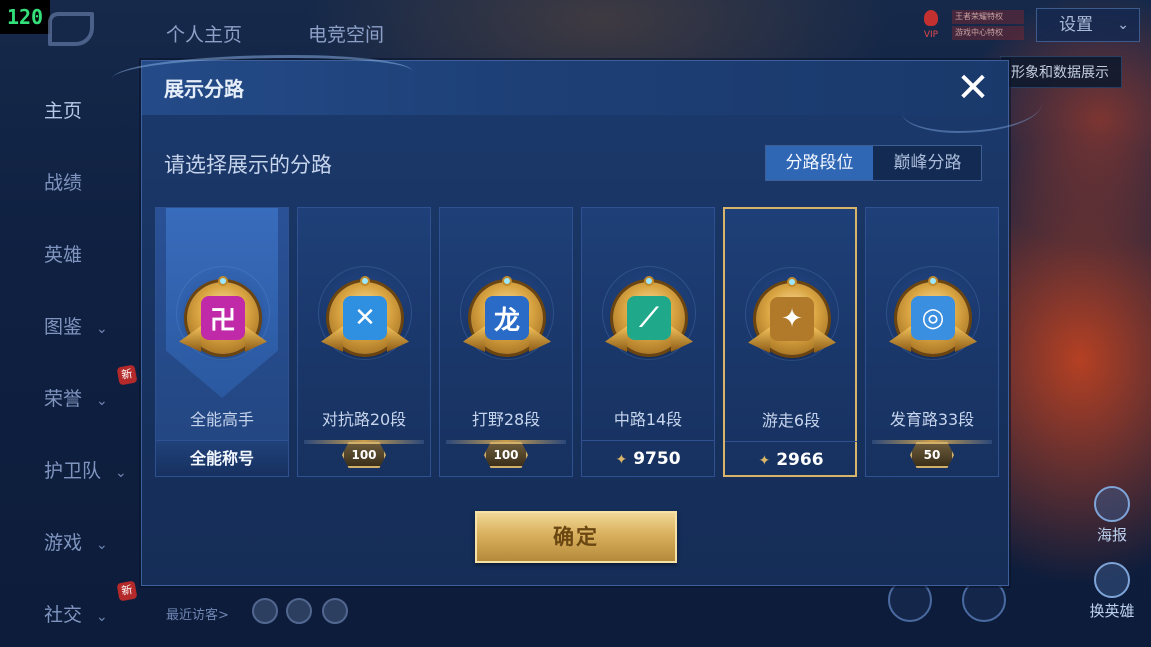 The image size is (1151, 647). What do you see at coordinates (791, 420) in the screenshot?
I see `lane-name: 游走6段` at bounding box center [791, 420].